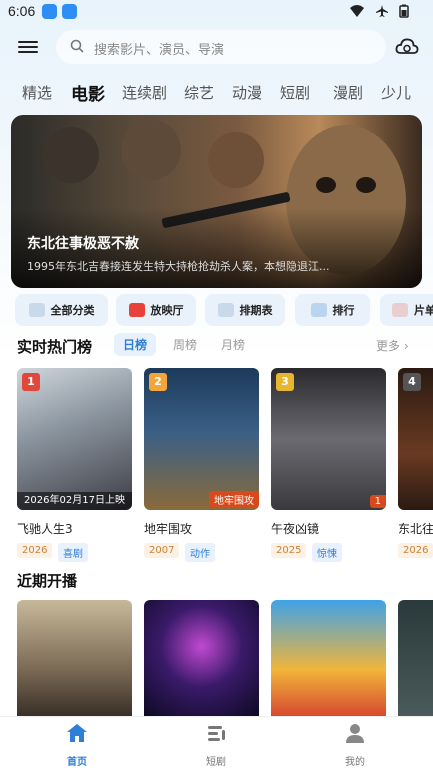 This screenshot has width=433, height=770. What do you see at coordinates (343, 310) in the screenshot?
I see `ranking-label: 排行` at bounding box center [343, 310].